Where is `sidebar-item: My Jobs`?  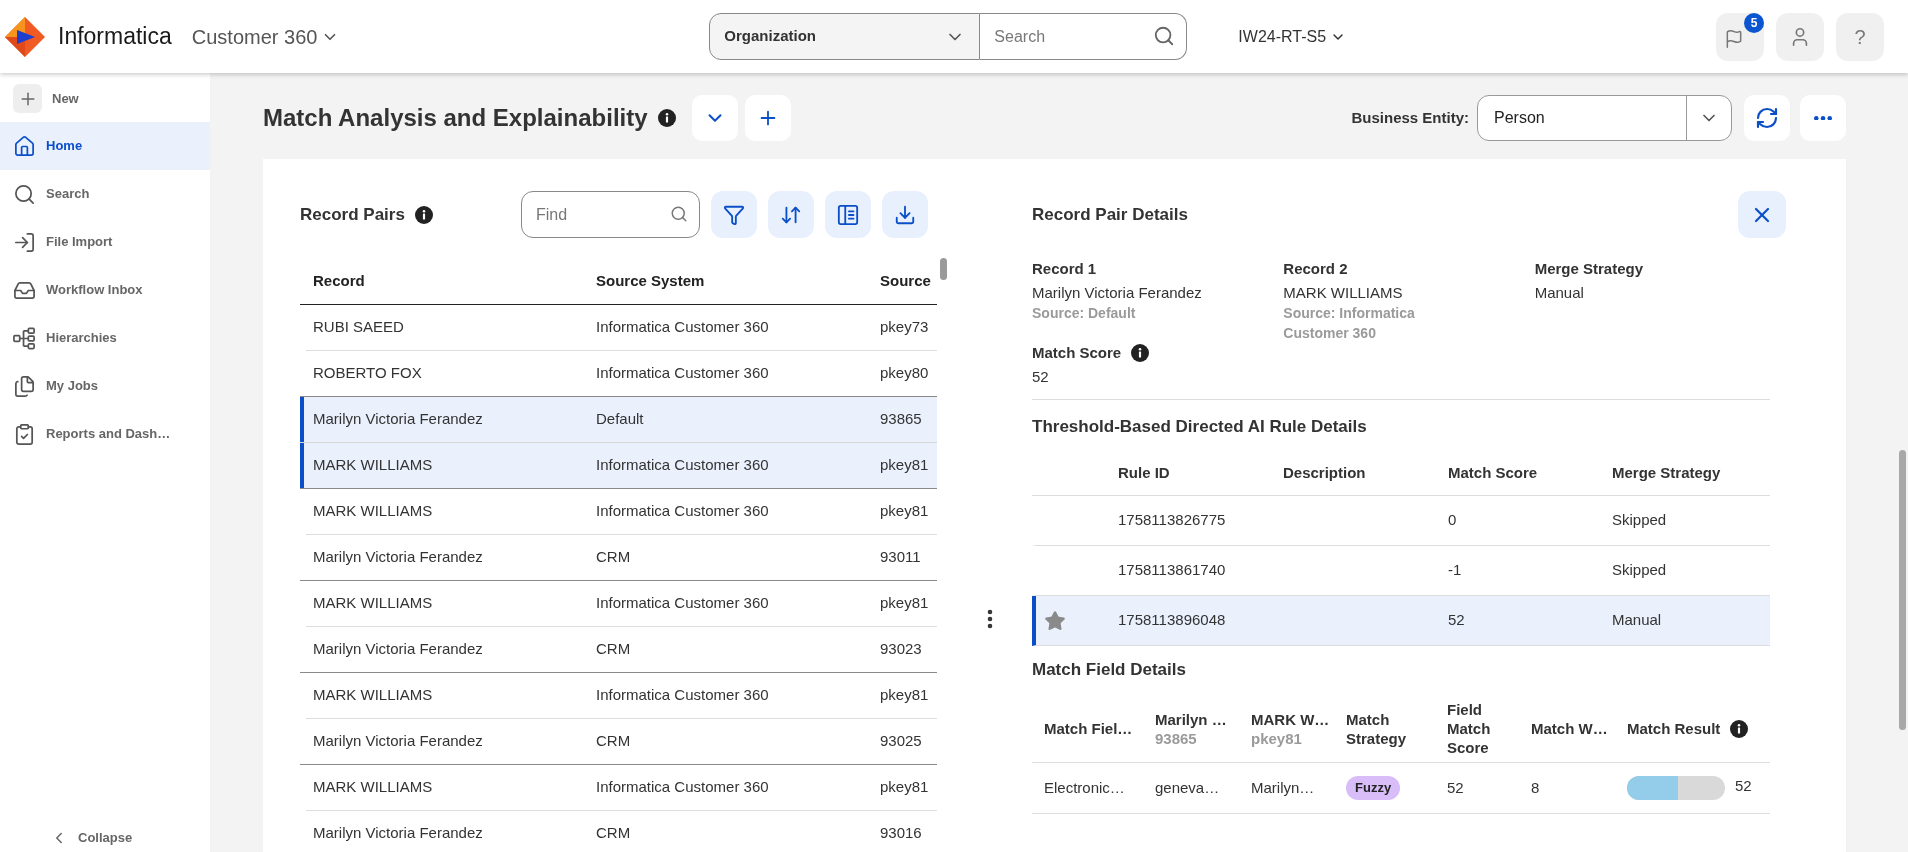
sidebar-item: My Jobs is located at coordinates (105, 386).